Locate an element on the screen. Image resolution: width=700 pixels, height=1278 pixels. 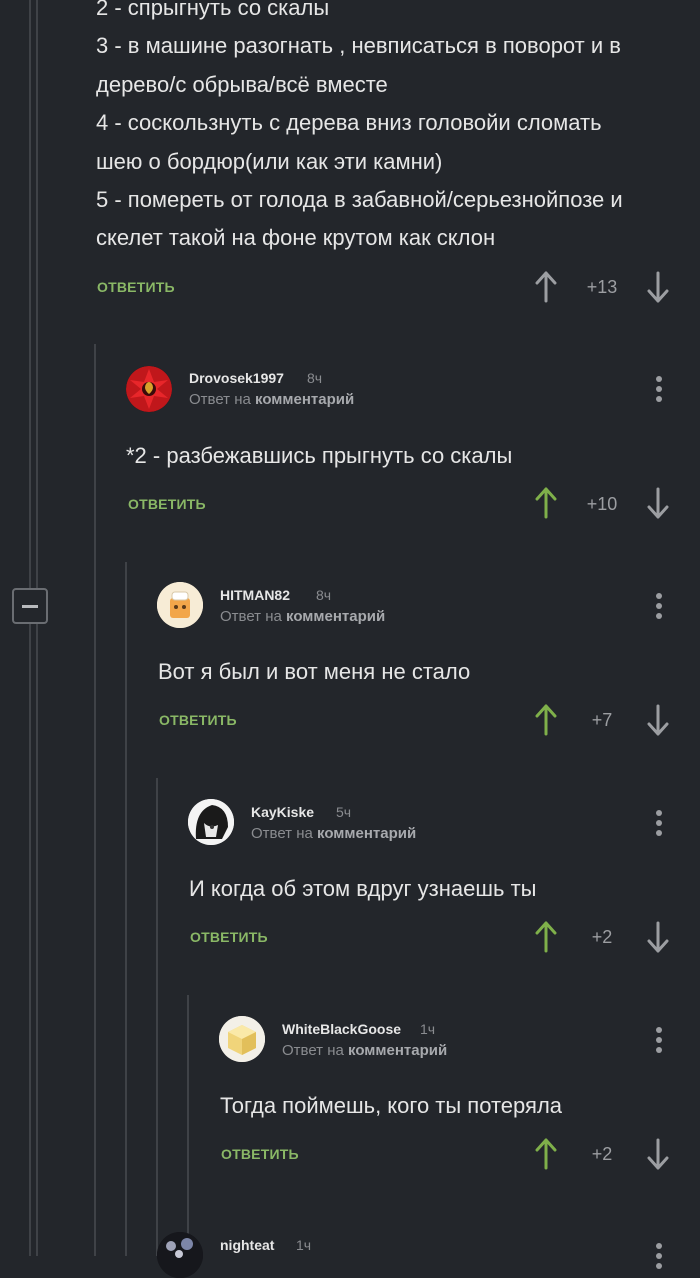
comment-text: И когда об этом вдруг узнаешь ты is located at coordinates (363, 888).